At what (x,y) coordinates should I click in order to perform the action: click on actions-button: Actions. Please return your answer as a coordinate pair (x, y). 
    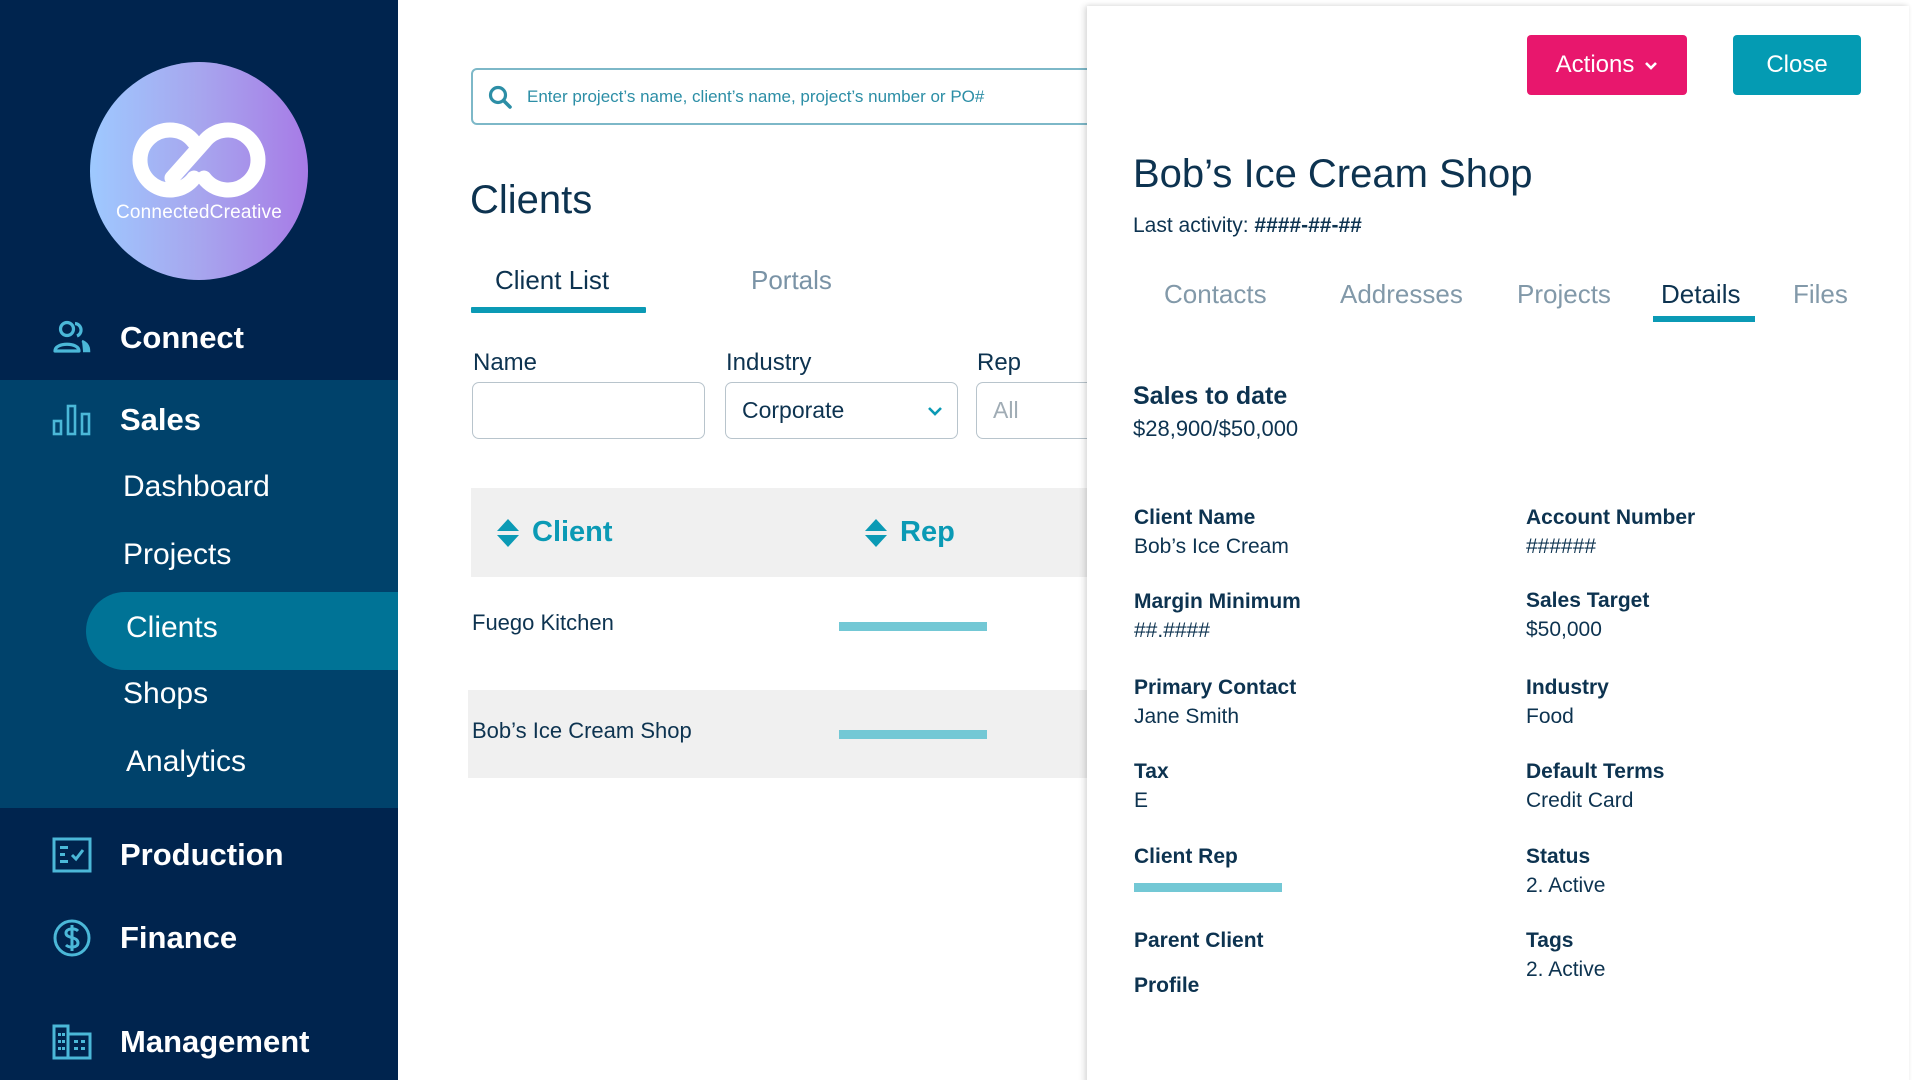
    Looking at the image, I should click on (1607, 65).